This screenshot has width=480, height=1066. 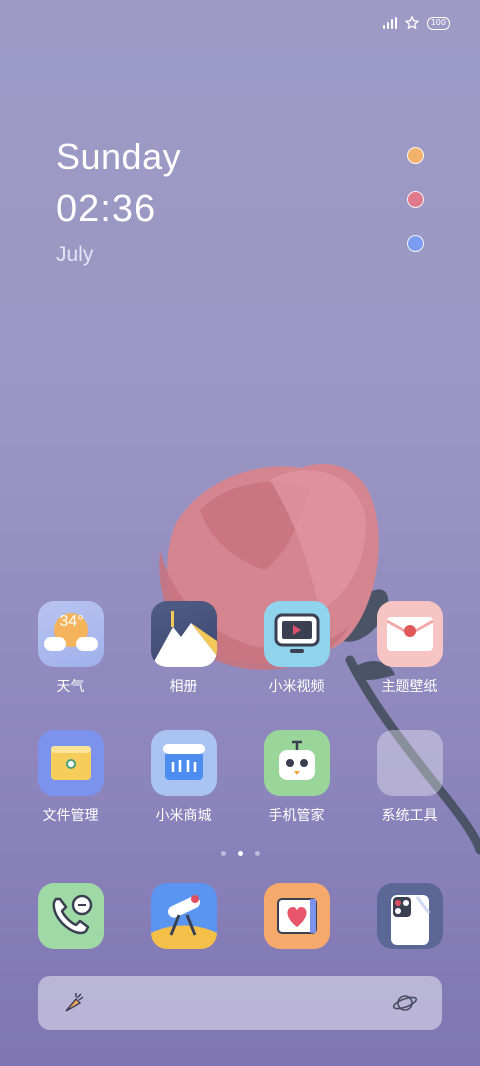 What do you see at coordinates (409, 634) in the screenshot?
I see `themes-icon` at bounding box center [409, 634].